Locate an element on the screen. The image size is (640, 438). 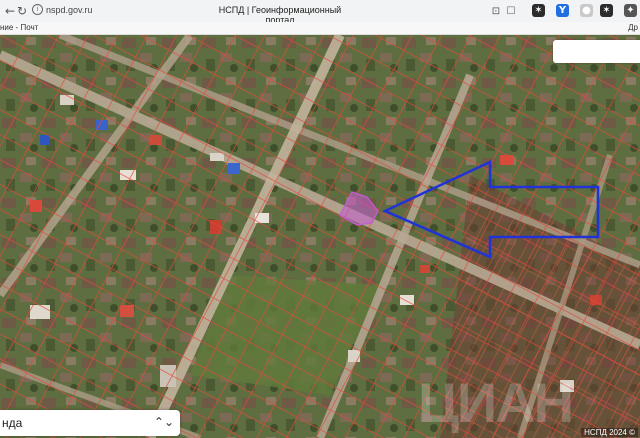
ext-wand2-icon: ✶ is located at coordinates (606, 10).